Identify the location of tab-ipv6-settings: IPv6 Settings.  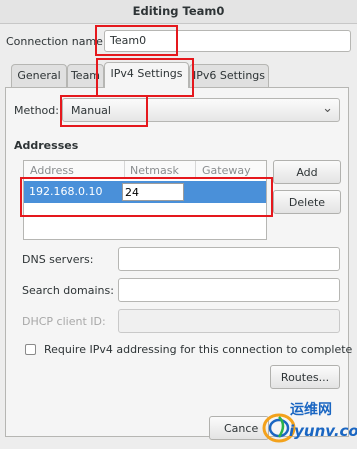
(229, 76).